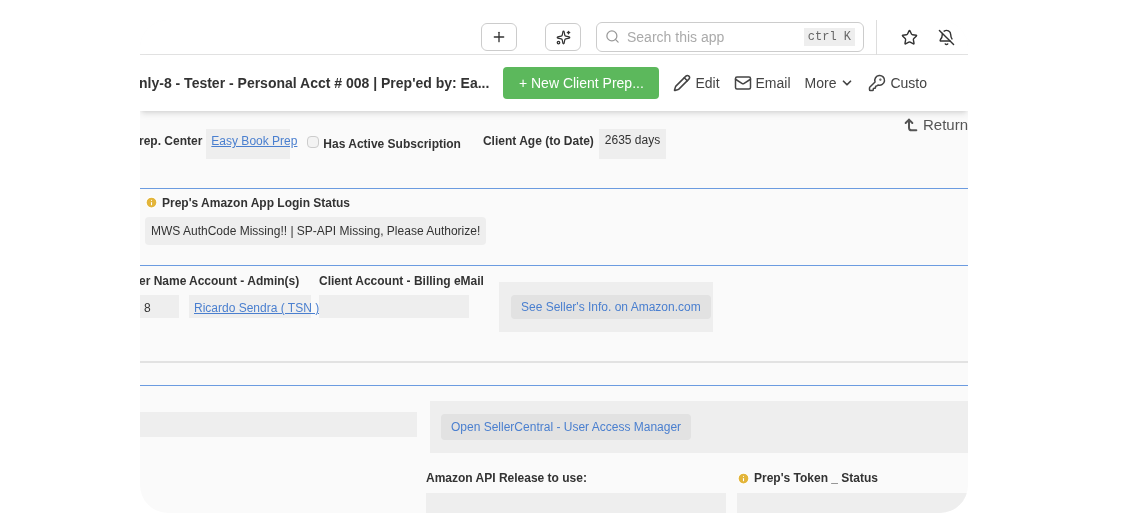  Describe the element at coordinates (816, 478) in the screenshot. I see `field-label: Prep's Token _ Status` at that location.